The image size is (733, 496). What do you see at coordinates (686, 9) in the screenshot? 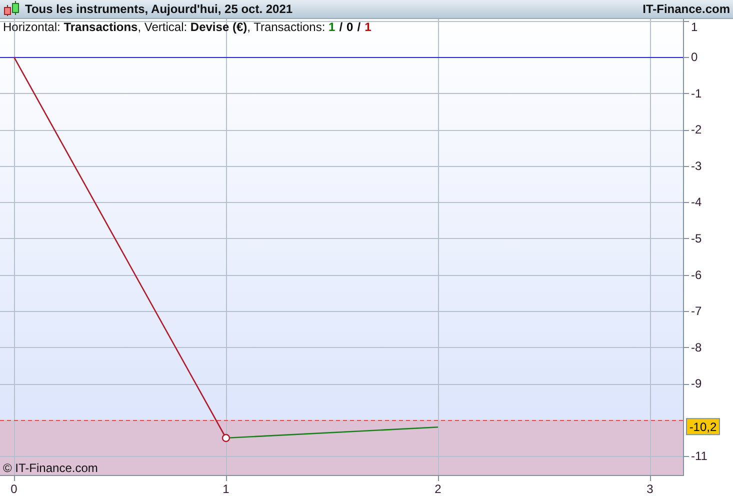
I see `brand-name: IT-Finance.com` at bounding box center [686, 9].